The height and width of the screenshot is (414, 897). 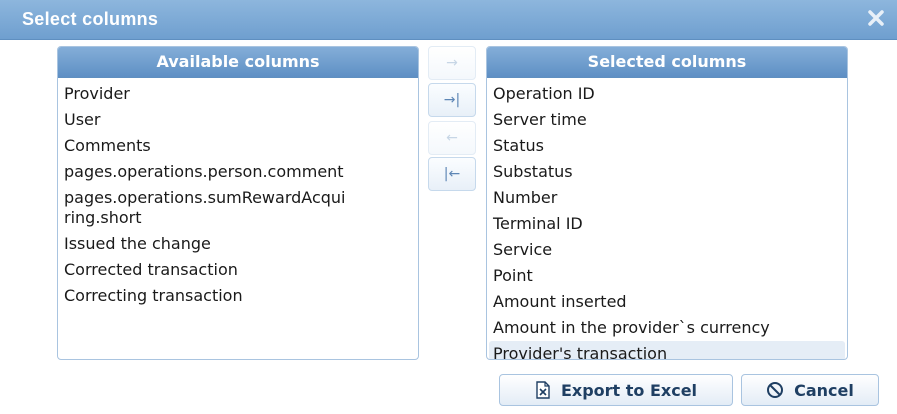 What do you see at coordinates (667, 350) in the screenshot?
I see `list-item: Provider's transaction` at bounding box center [667, 350].